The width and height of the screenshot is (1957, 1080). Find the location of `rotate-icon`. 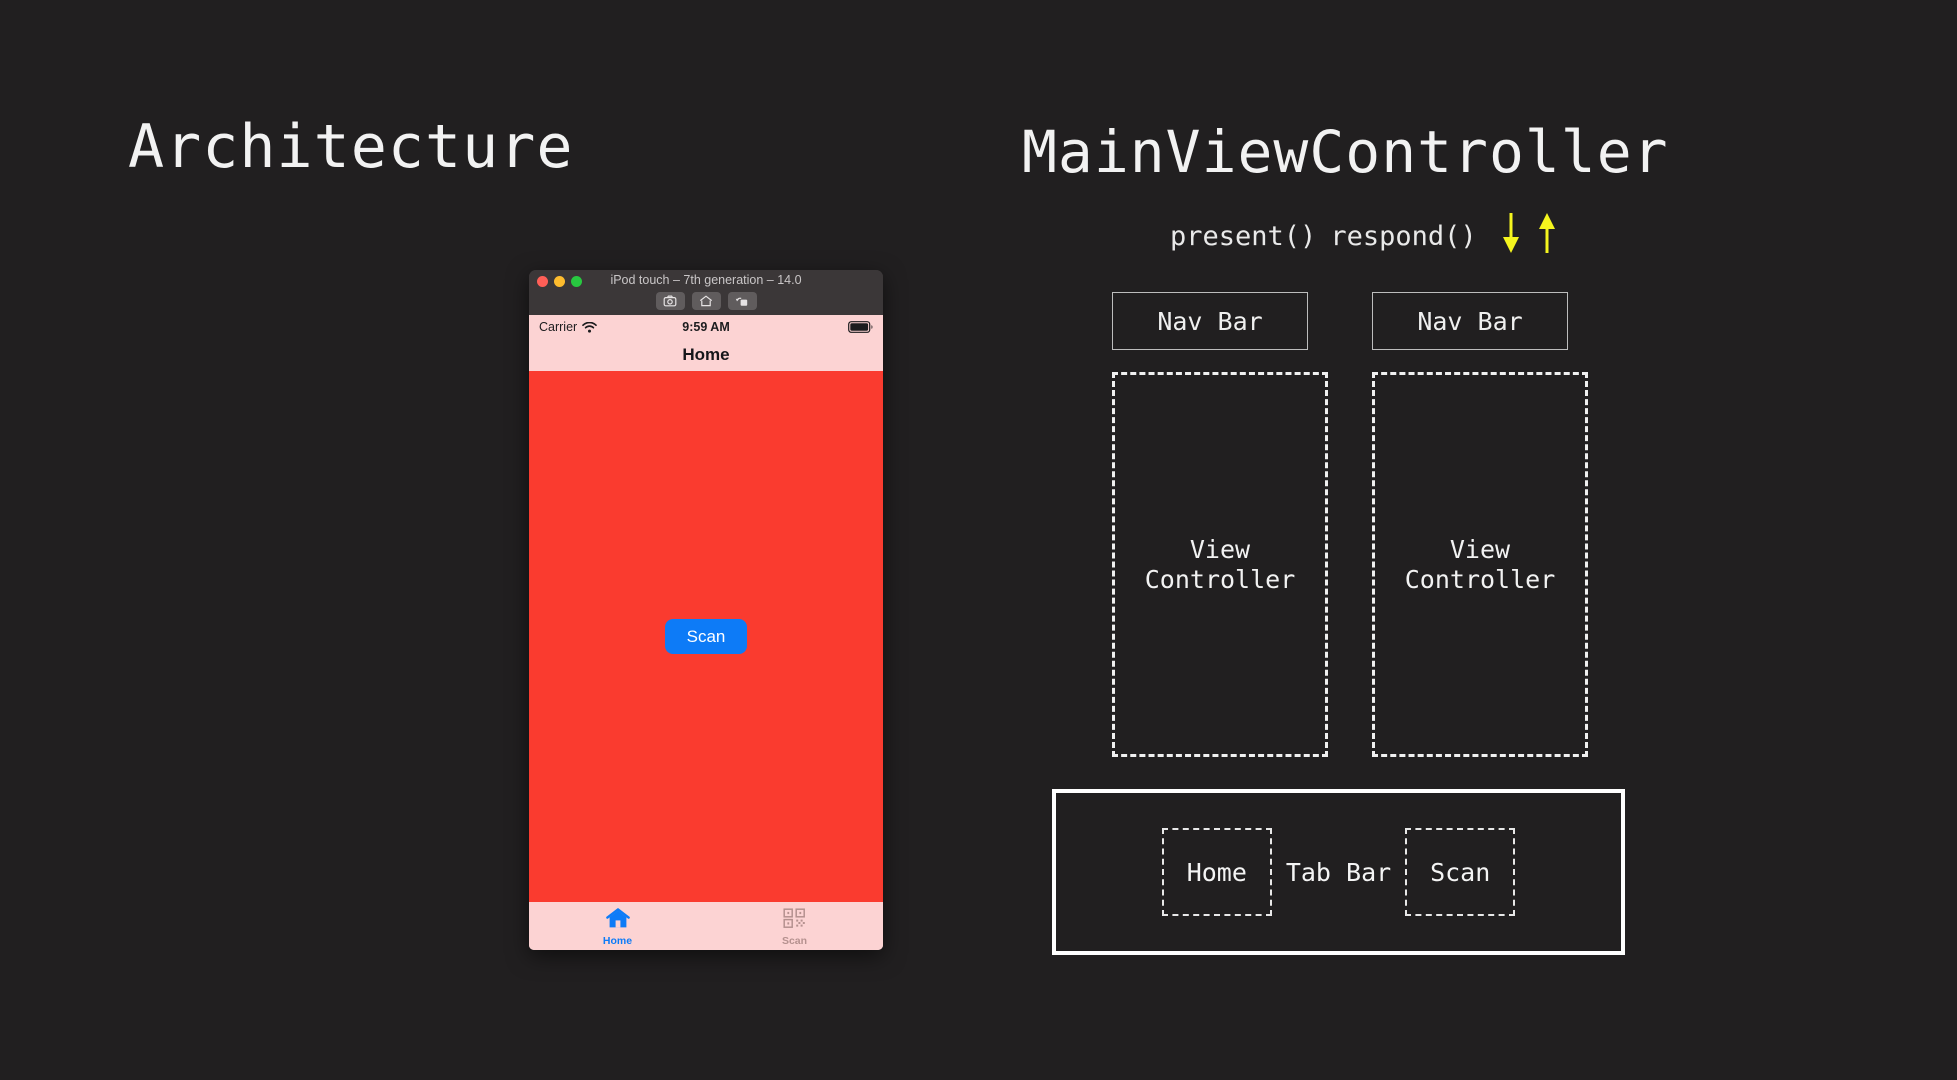

rotate-icon is located at coordinates (742, 301).